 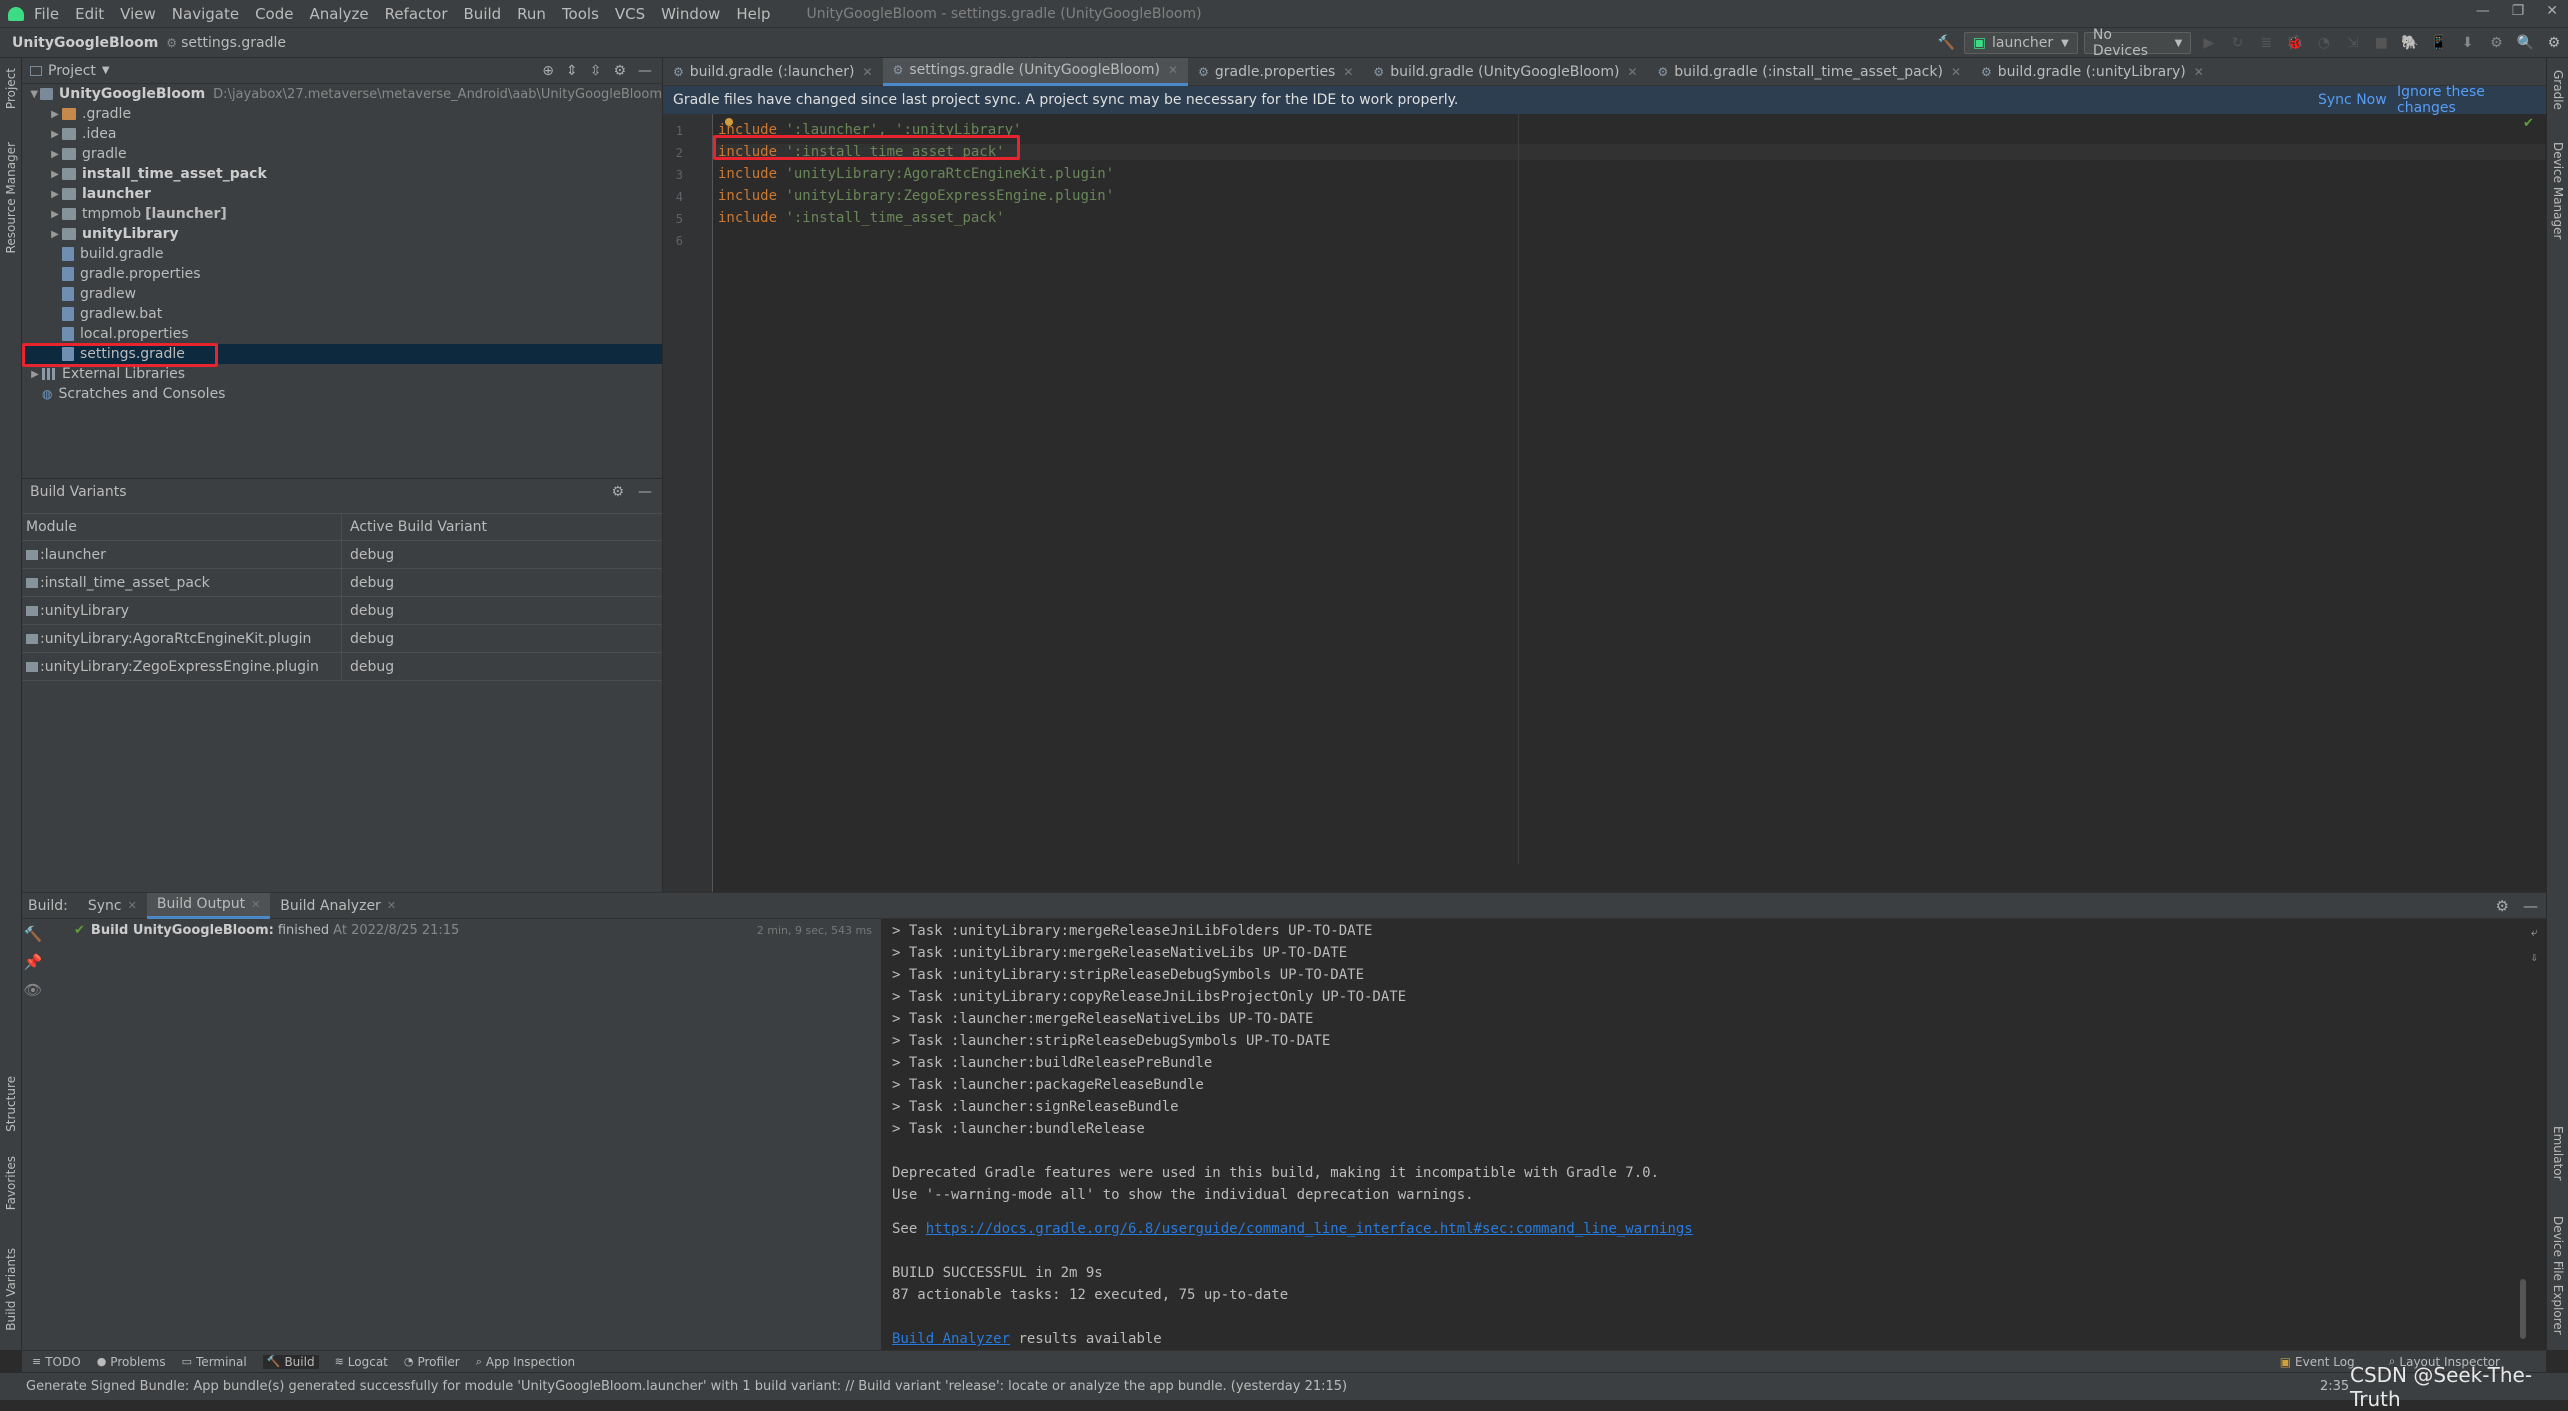 I want to click on menu-navigate: Navigate, so click(x=205, y=14).